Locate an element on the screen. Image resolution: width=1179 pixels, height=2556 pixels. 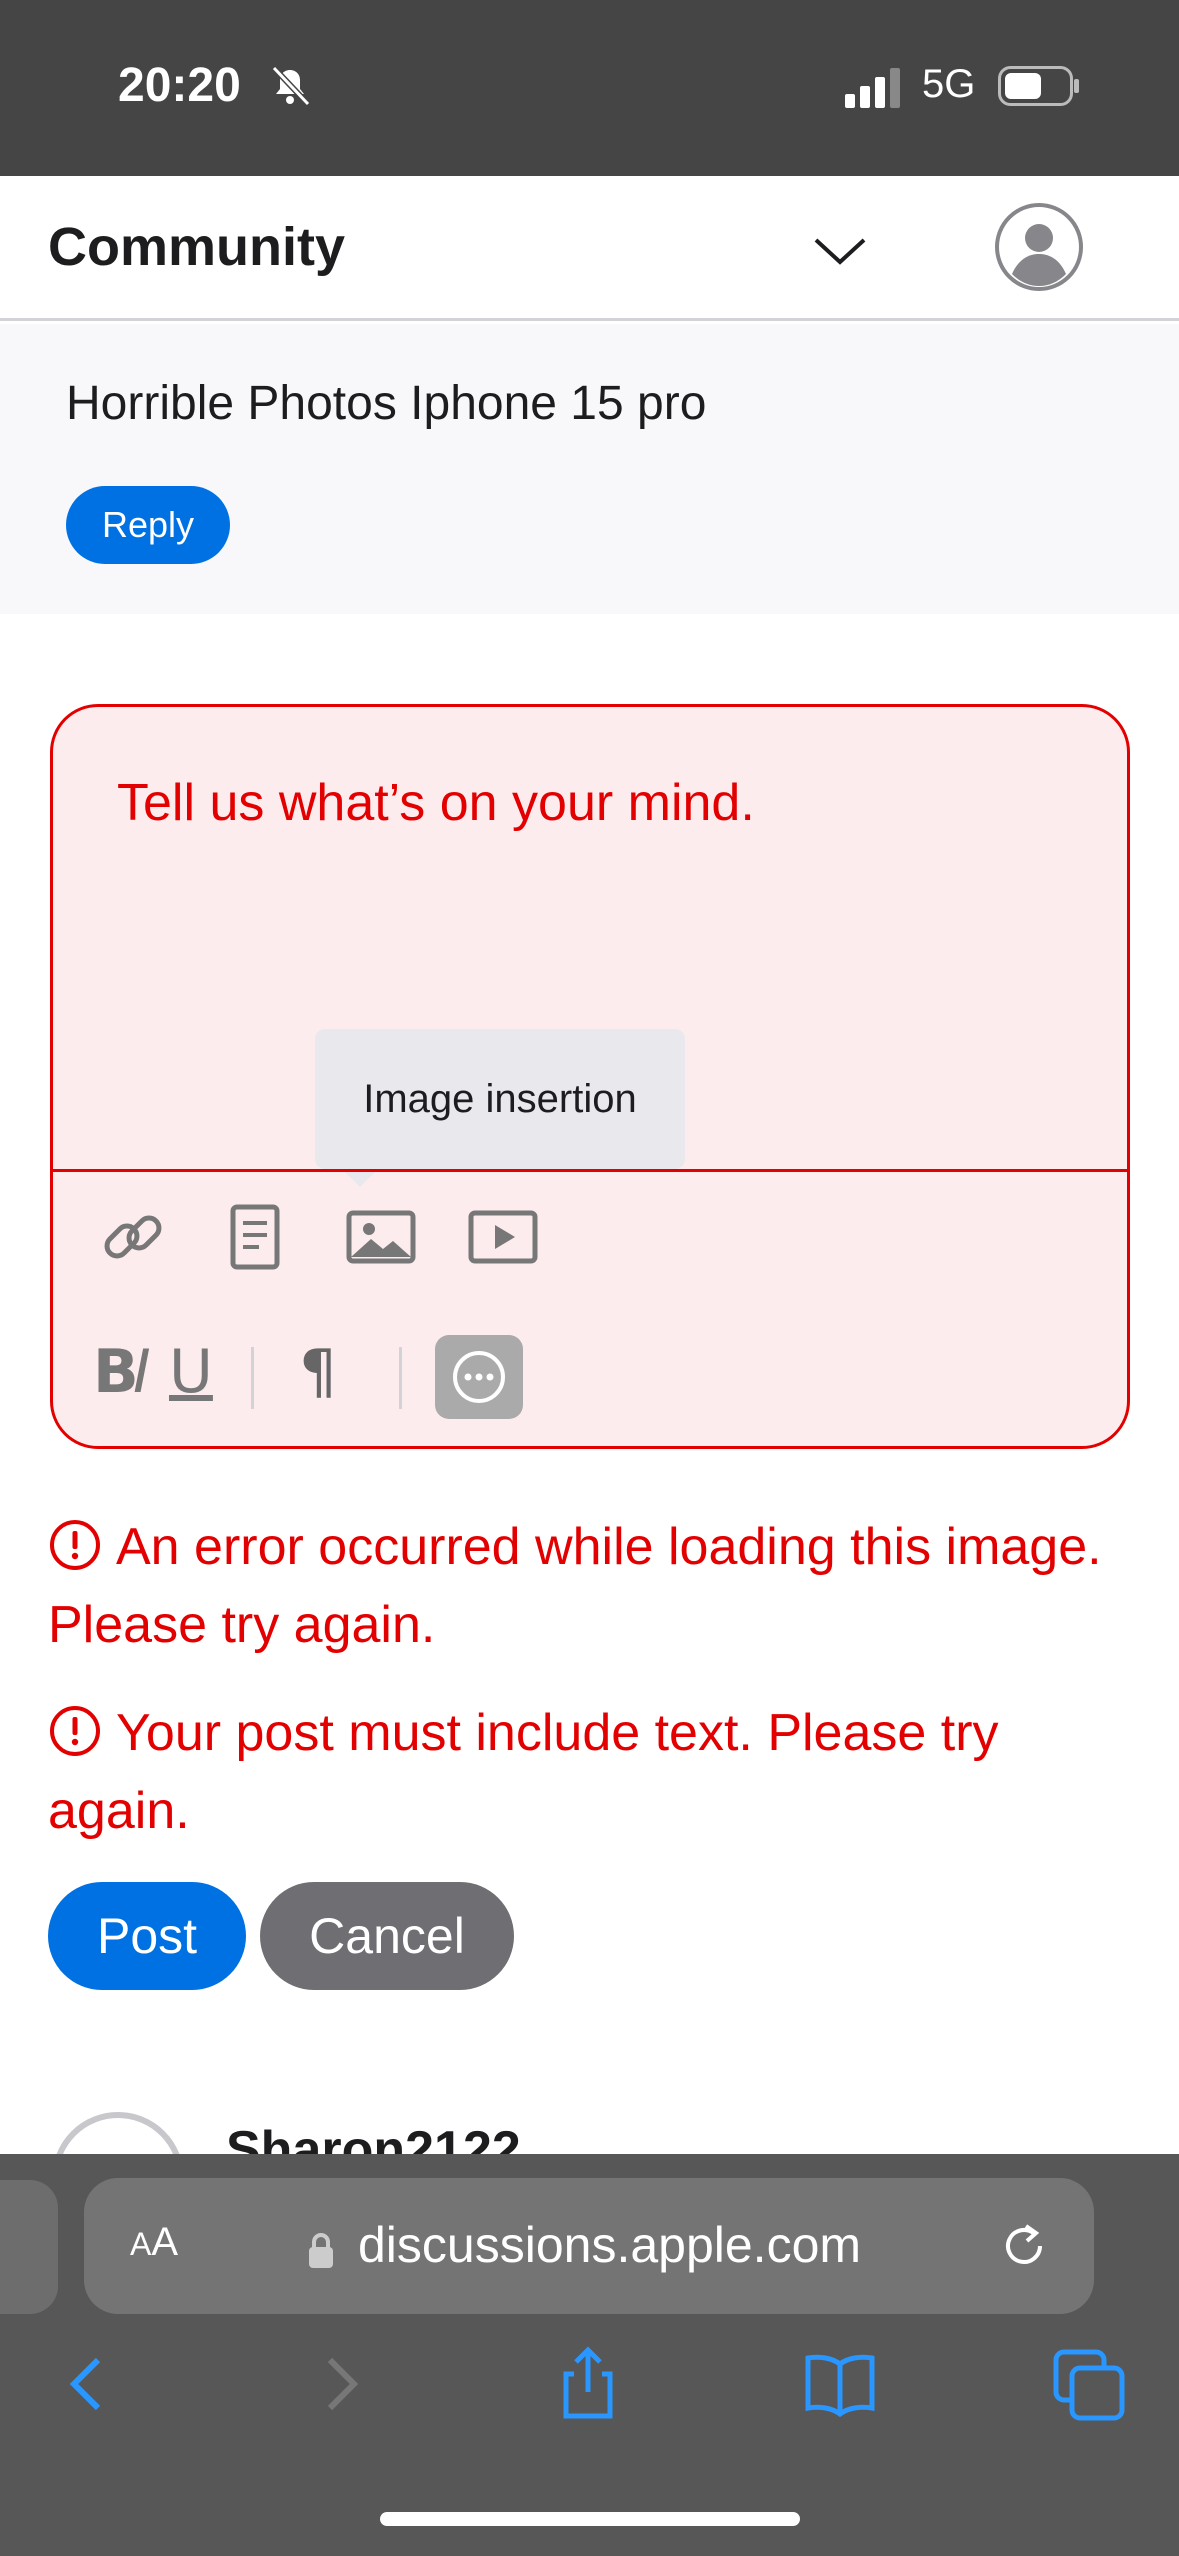
back-icon is located at coordinates (88, 2384).